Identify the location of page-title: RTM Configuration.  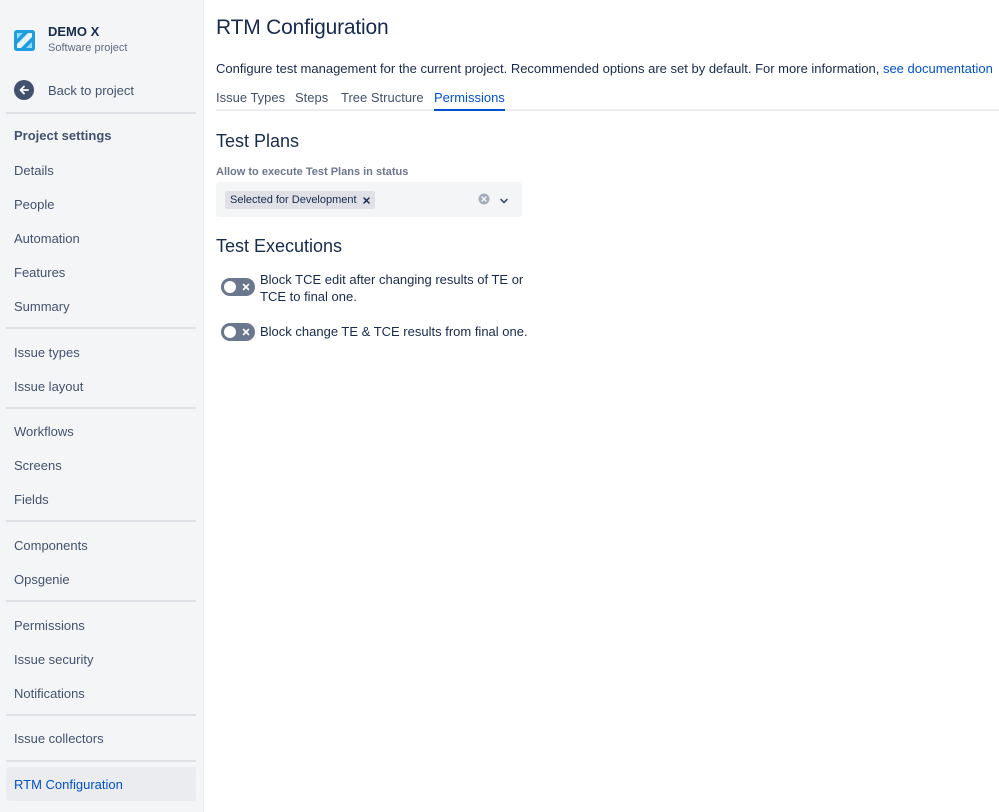
(302, 27).